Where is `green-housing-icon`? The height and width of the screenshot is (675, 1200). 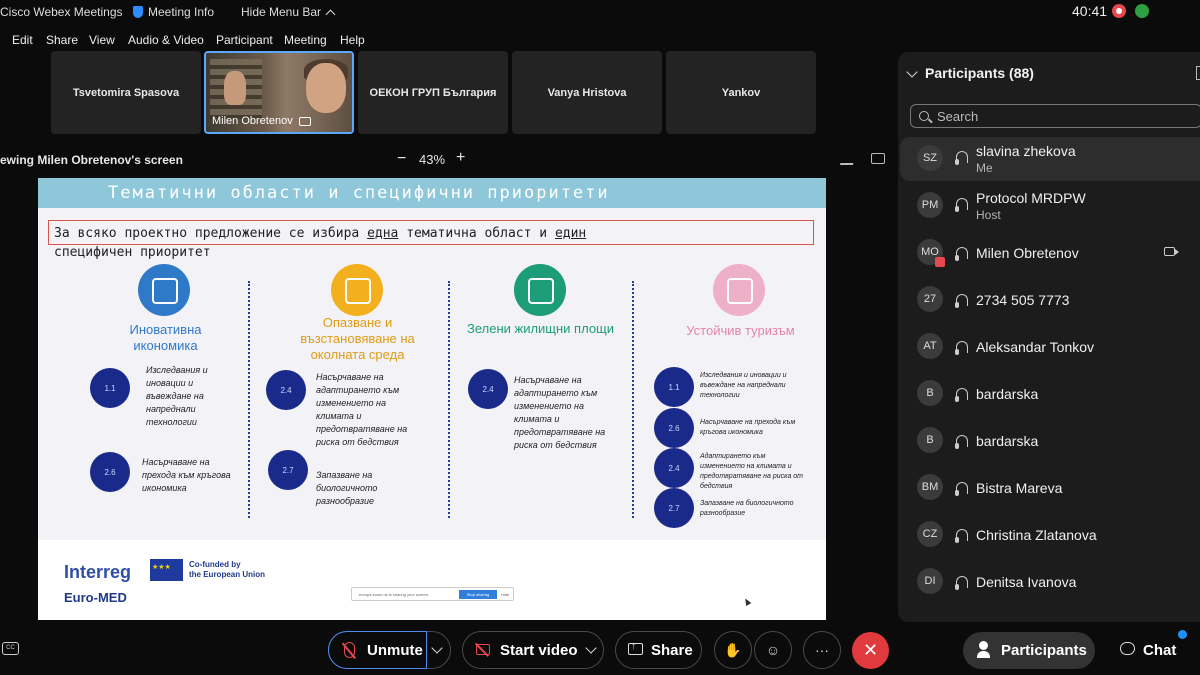 green-housing-icon is located at coordinates (540, 290).